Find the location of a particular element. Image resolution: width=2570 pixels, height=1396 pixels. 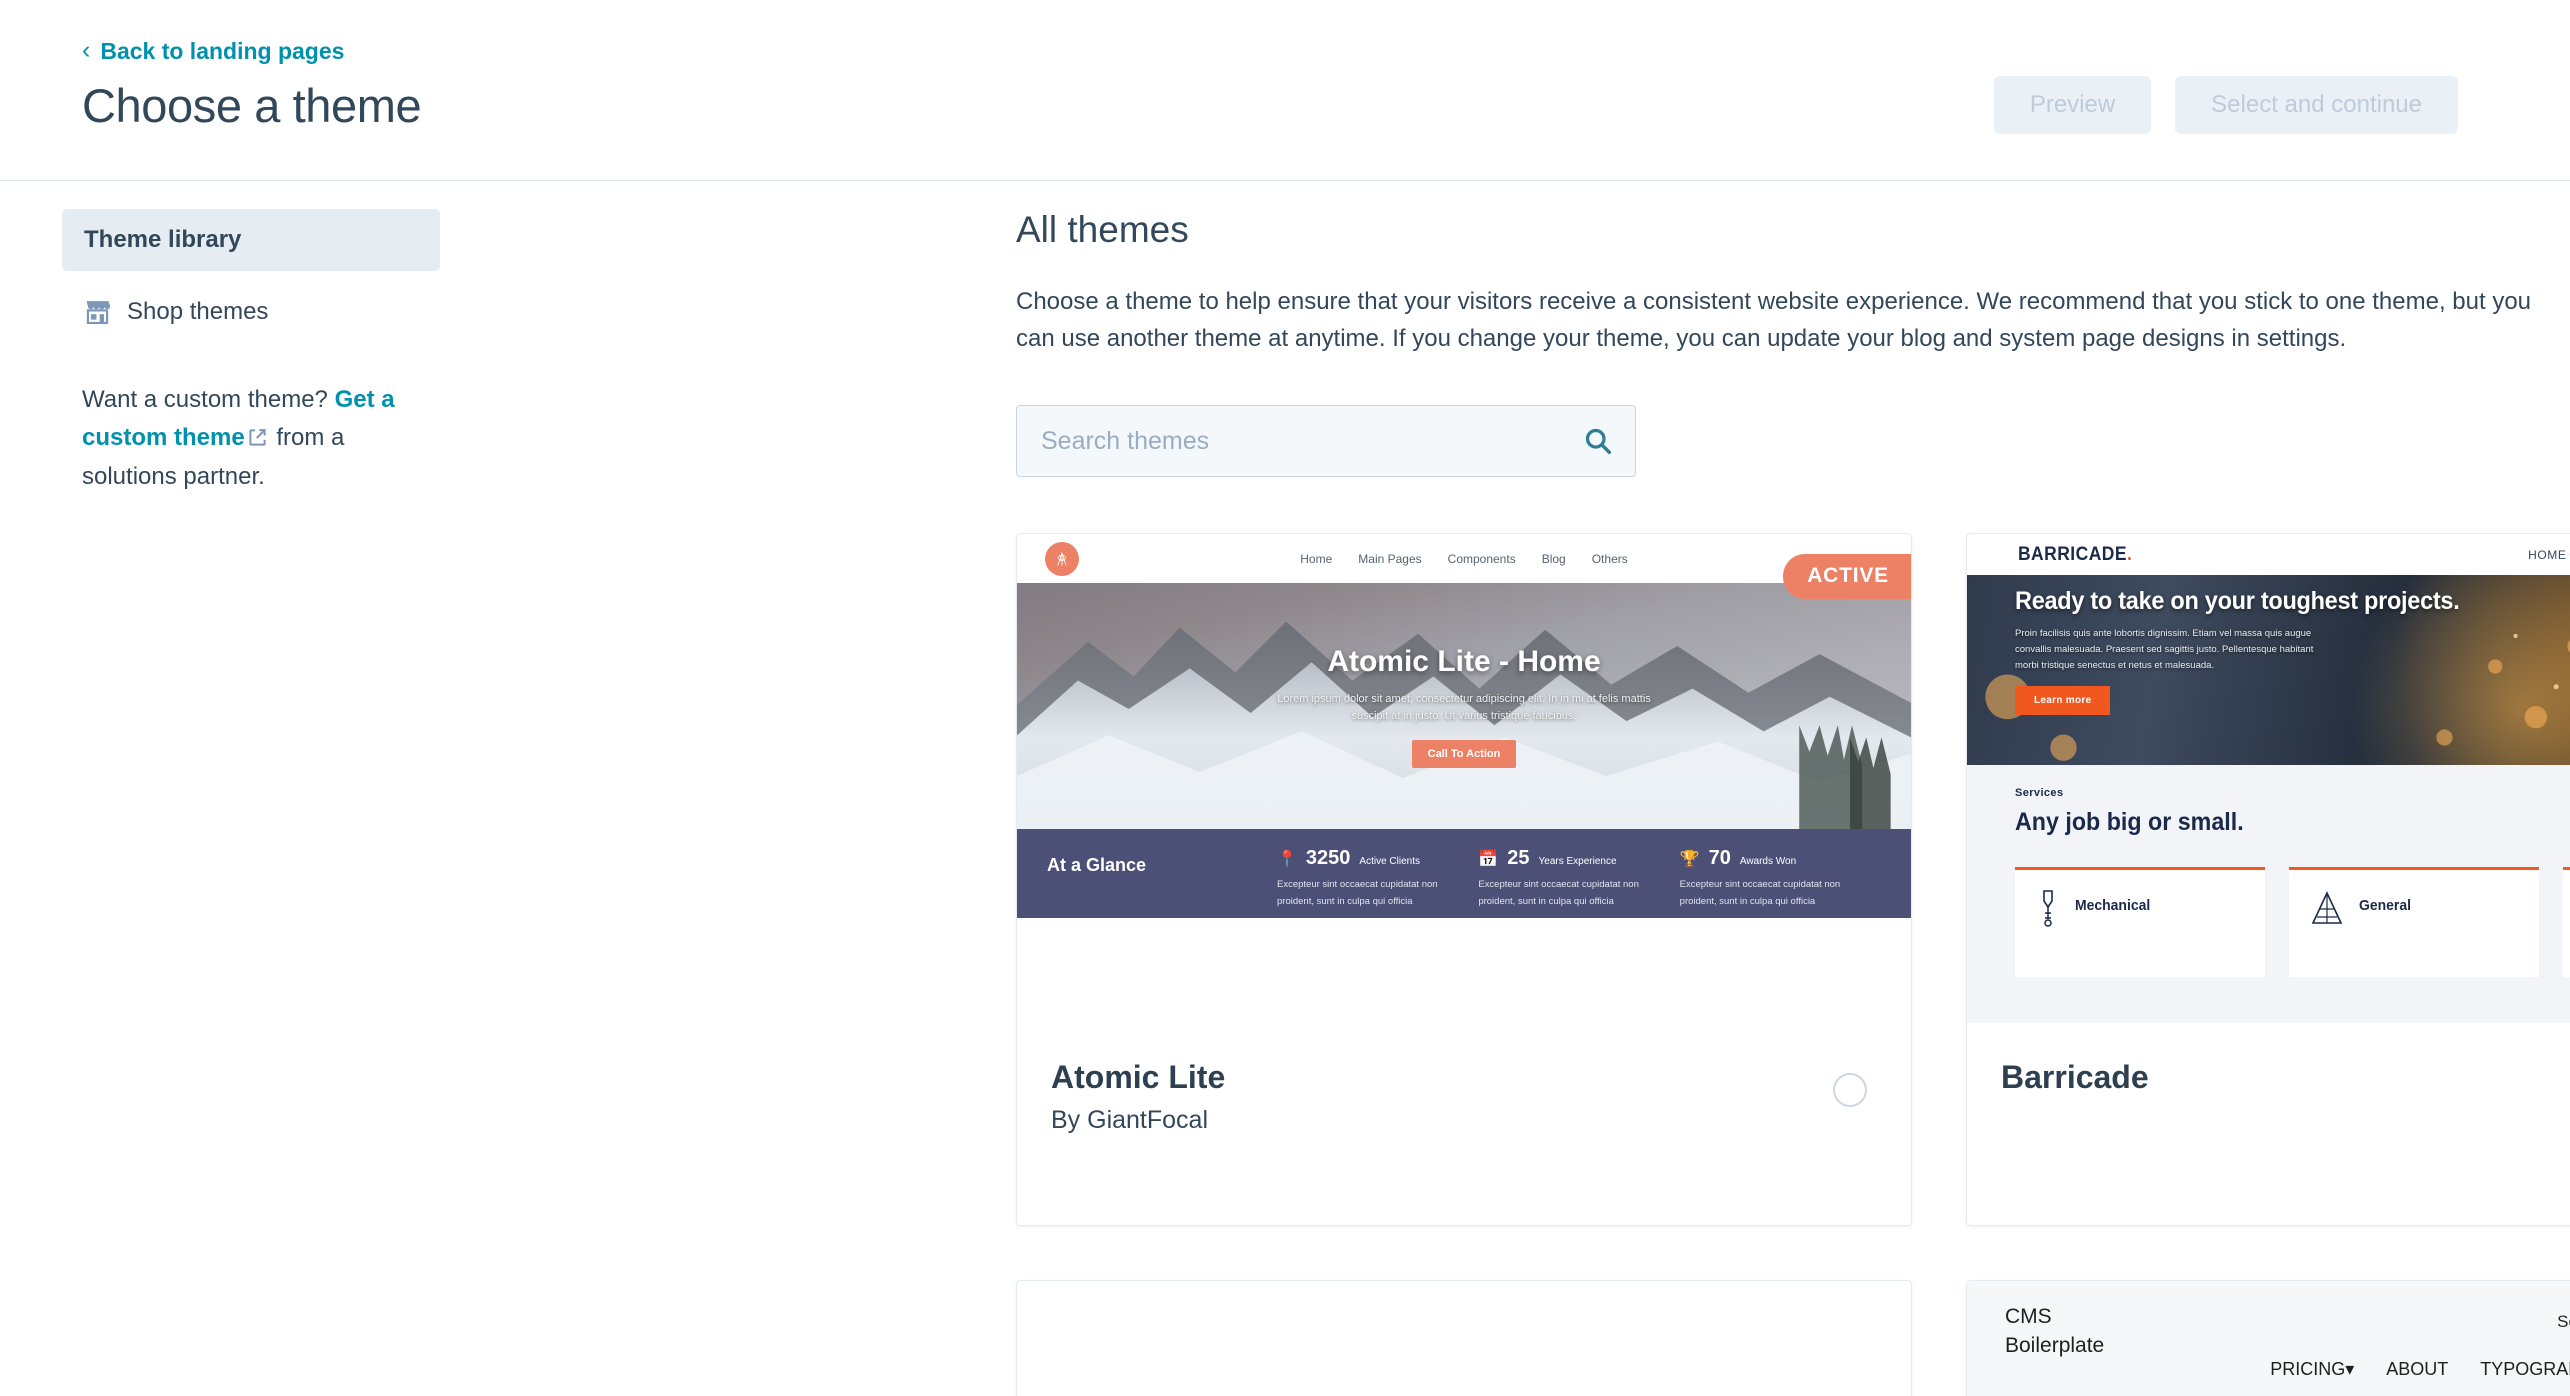

preview-cta-button: Learn more is located at coordinates (2063, 701).